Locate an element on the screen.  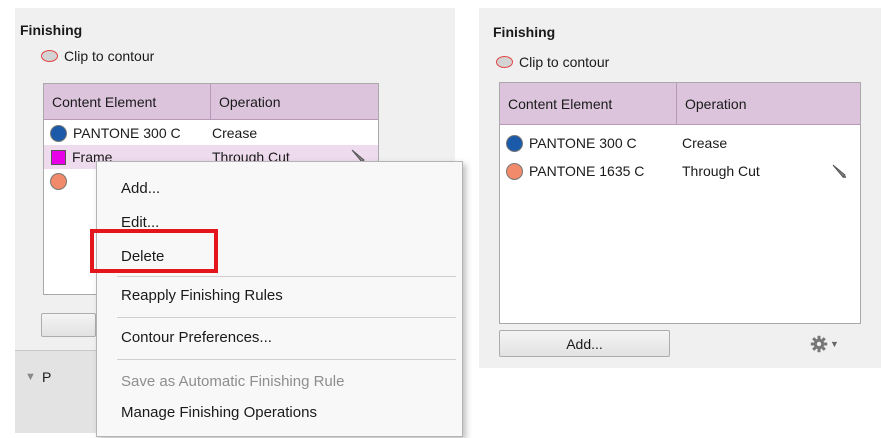
settings-menu-button: ▼ is located at coordinates (824, 344).